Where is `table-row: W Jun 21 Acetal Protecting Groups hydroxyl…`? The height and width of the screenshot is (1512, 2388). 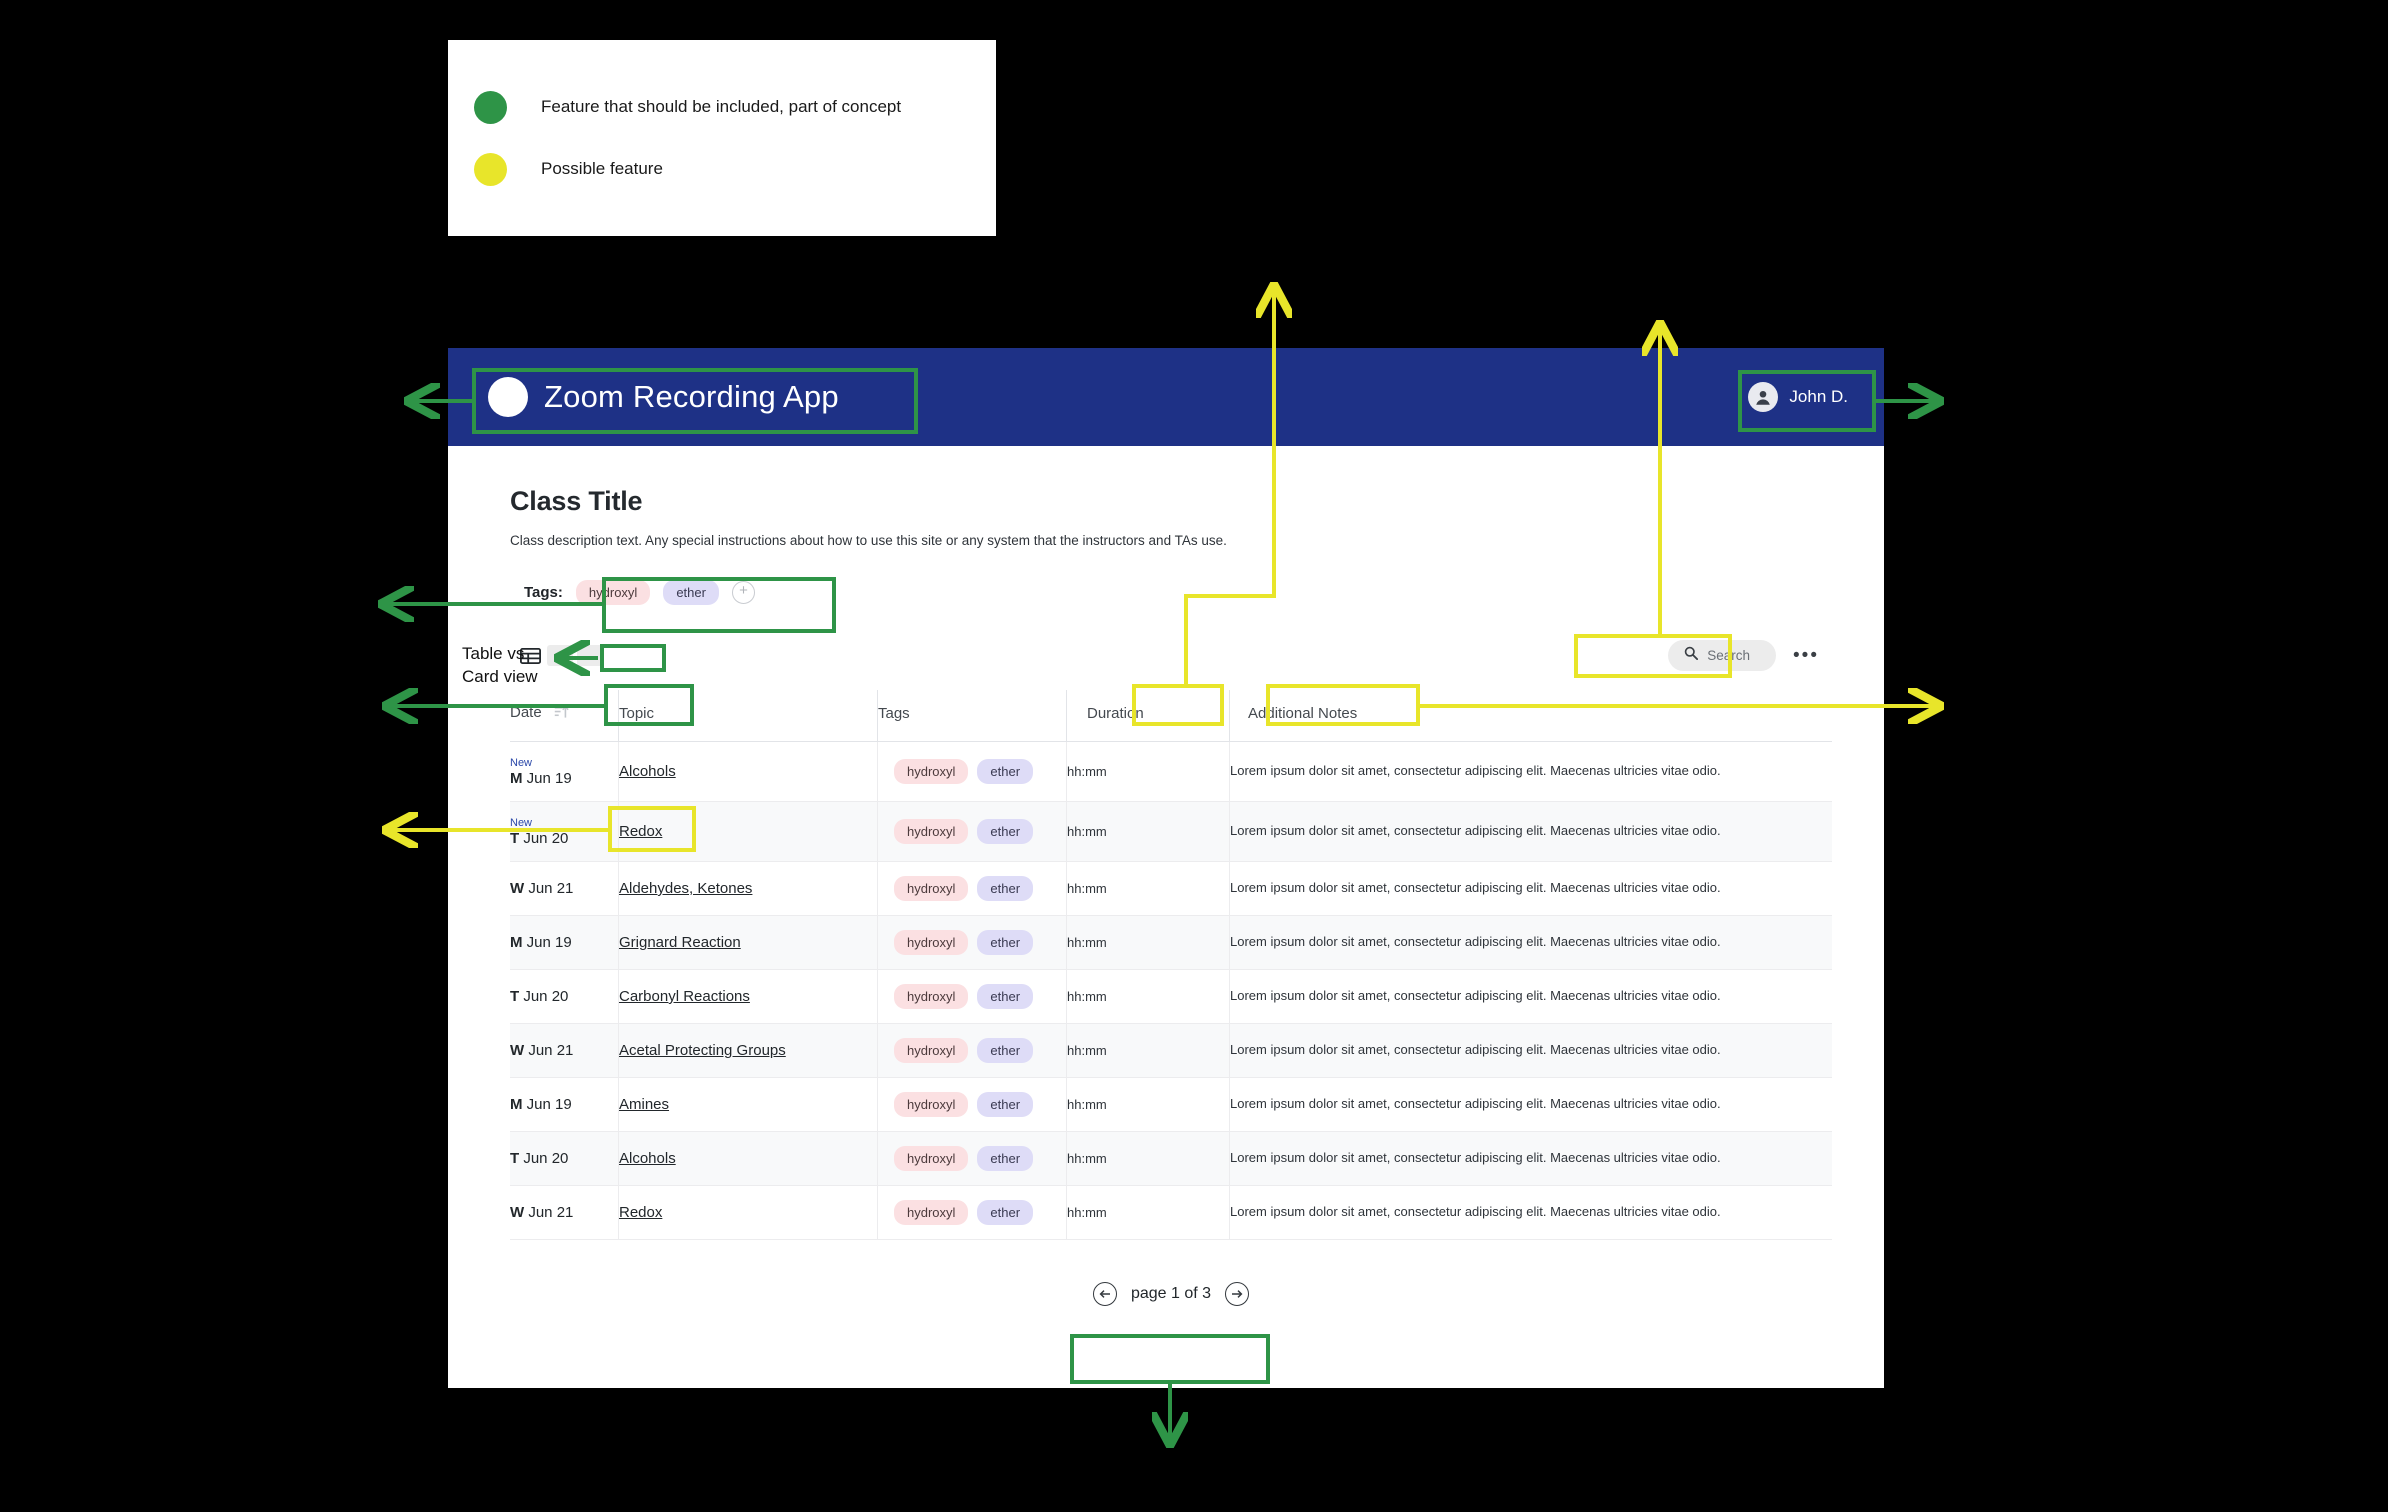
table-row: W Jun 21 Acetal Protecting Groups hydroxyl… is located at coordinates (1171, 1050).